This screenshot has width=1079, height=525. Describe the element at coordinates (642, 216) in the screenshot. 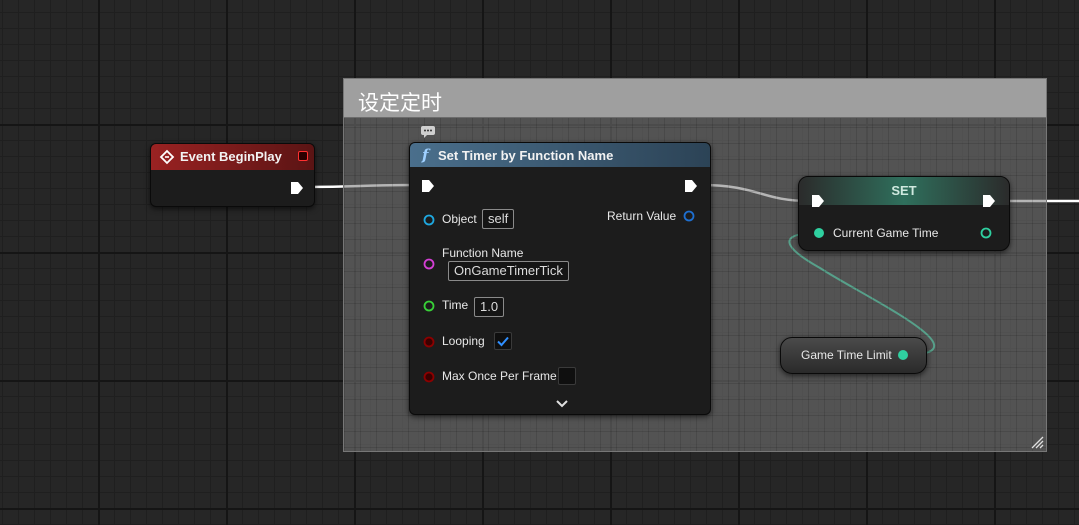

I see `return-value-label: Return Value` at that location.